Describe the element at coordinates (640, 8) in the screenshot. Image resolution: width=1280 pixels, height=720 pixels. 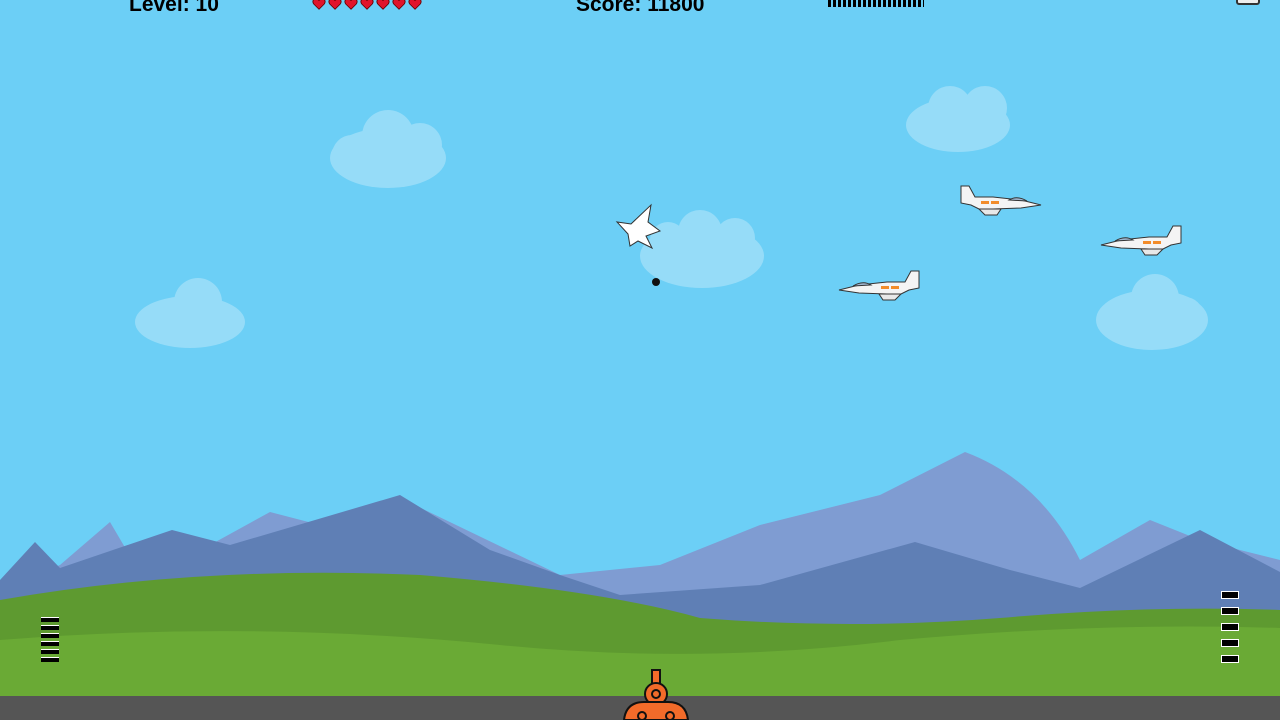
I see `score-label: Score: 11800` at that location.